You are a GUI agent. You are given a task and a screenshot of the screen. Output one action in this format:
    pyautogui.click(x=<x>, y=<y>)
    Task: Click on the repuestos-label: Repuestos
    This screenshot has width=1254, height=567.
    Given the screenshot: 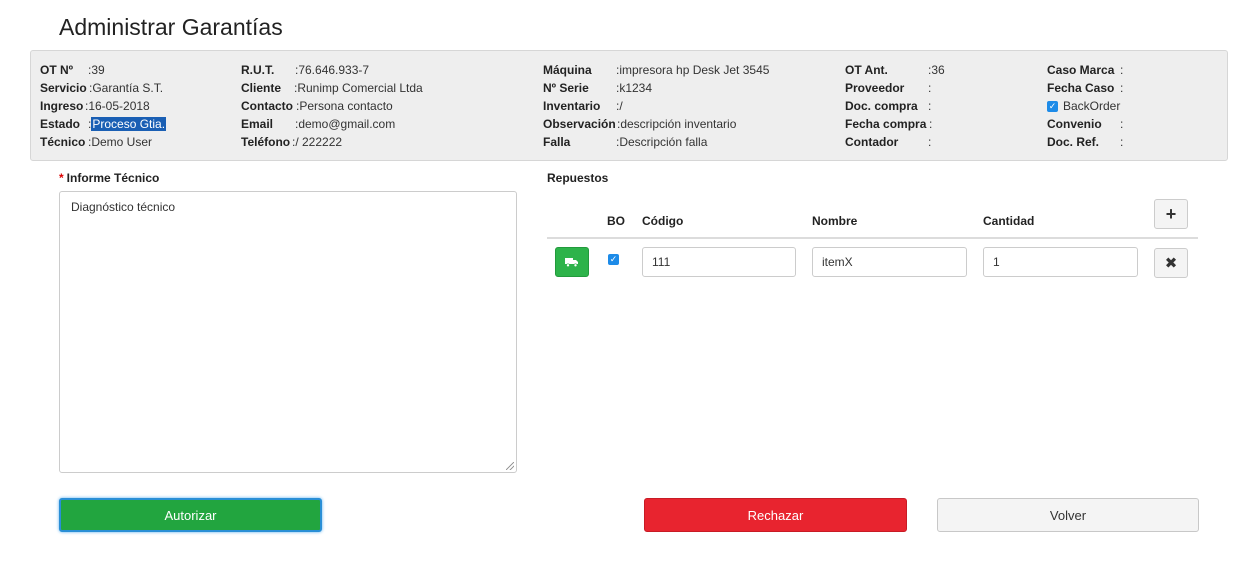 What is the action you would take?
    pyautogui.click(x=578, y=178)
    